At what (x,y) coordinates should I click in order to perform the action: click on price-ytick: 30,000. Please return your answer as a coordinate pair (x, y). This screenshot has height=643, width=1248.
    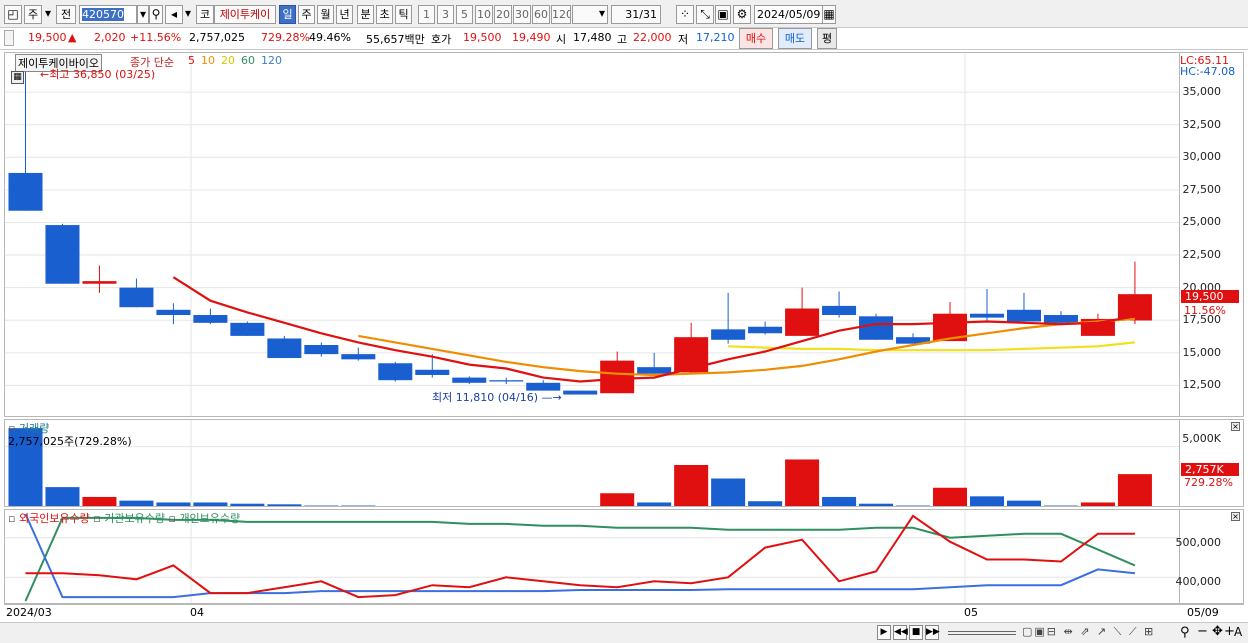
    Looking at the image, I should click on (1202, 157).